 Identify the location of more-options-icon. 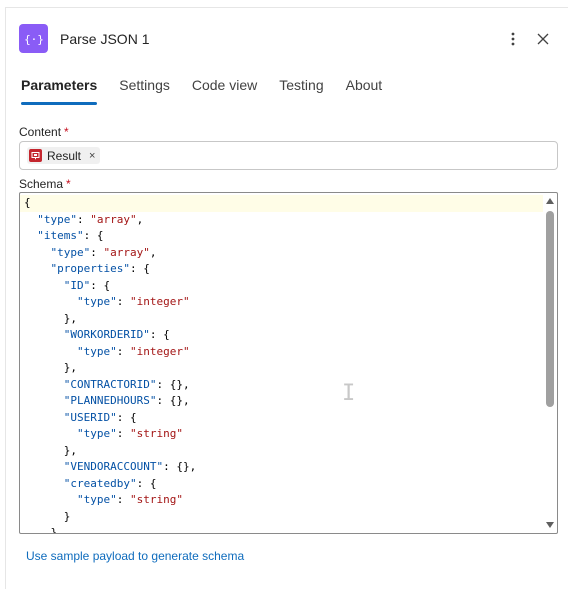
(513, 39).